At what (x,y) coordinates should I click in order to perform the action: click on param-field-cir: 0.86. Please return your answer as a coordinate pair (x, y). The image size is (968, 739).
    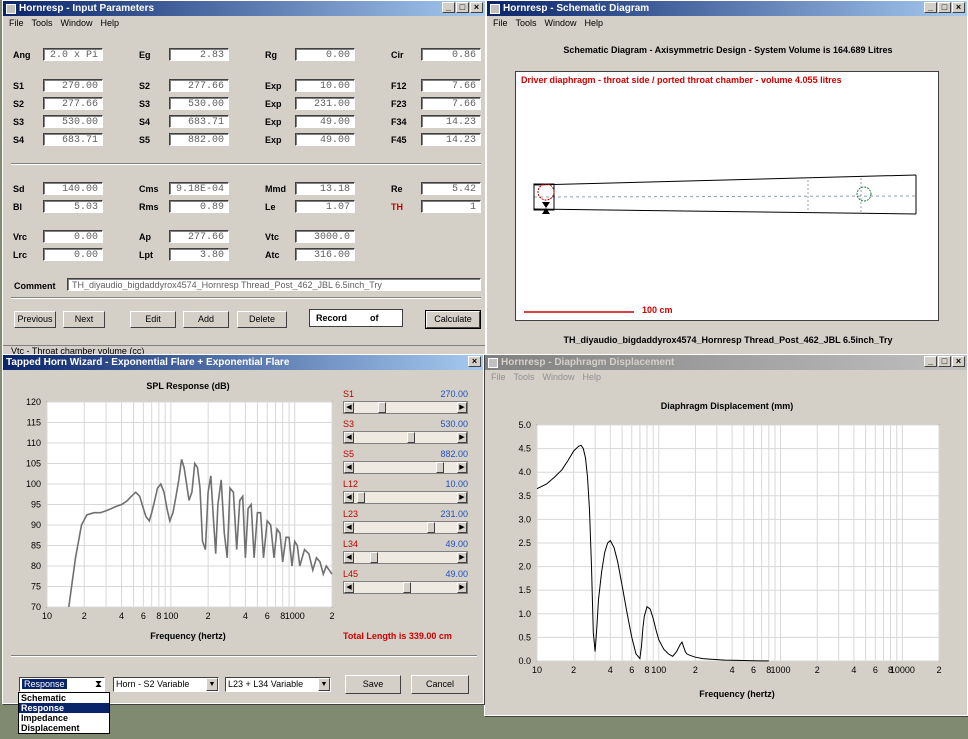
    Looking at the image, I should click on (451, 54).